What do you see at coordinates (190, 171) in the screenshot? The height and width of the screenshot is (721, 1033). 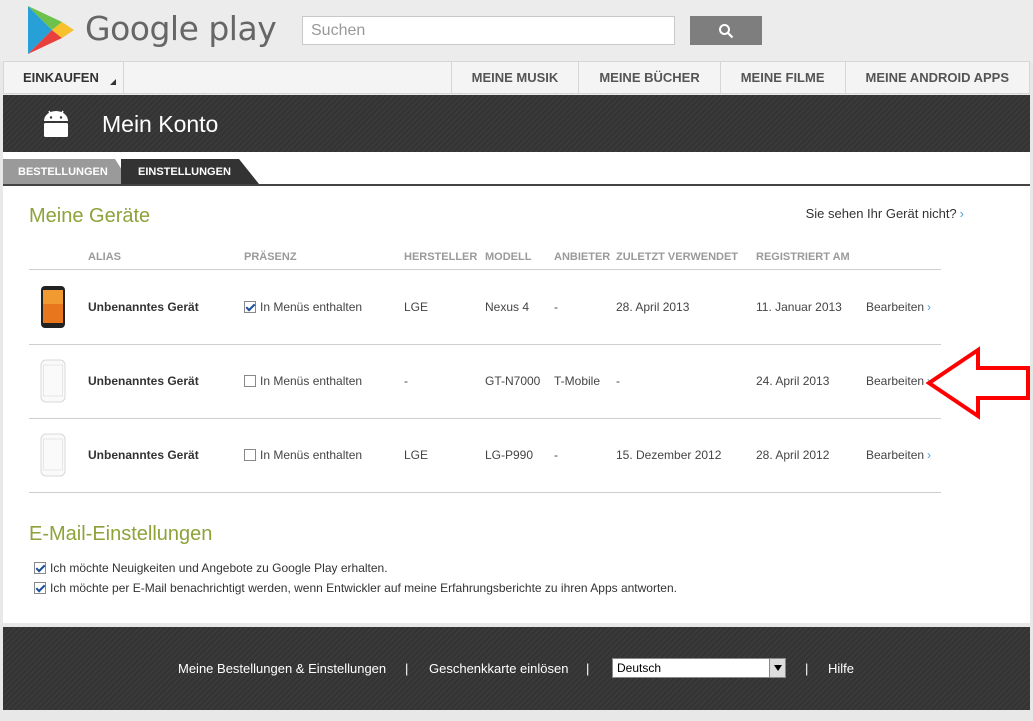 I see `tab-settings: EINSTELLUNGEN` at bounding box center [190, 171].